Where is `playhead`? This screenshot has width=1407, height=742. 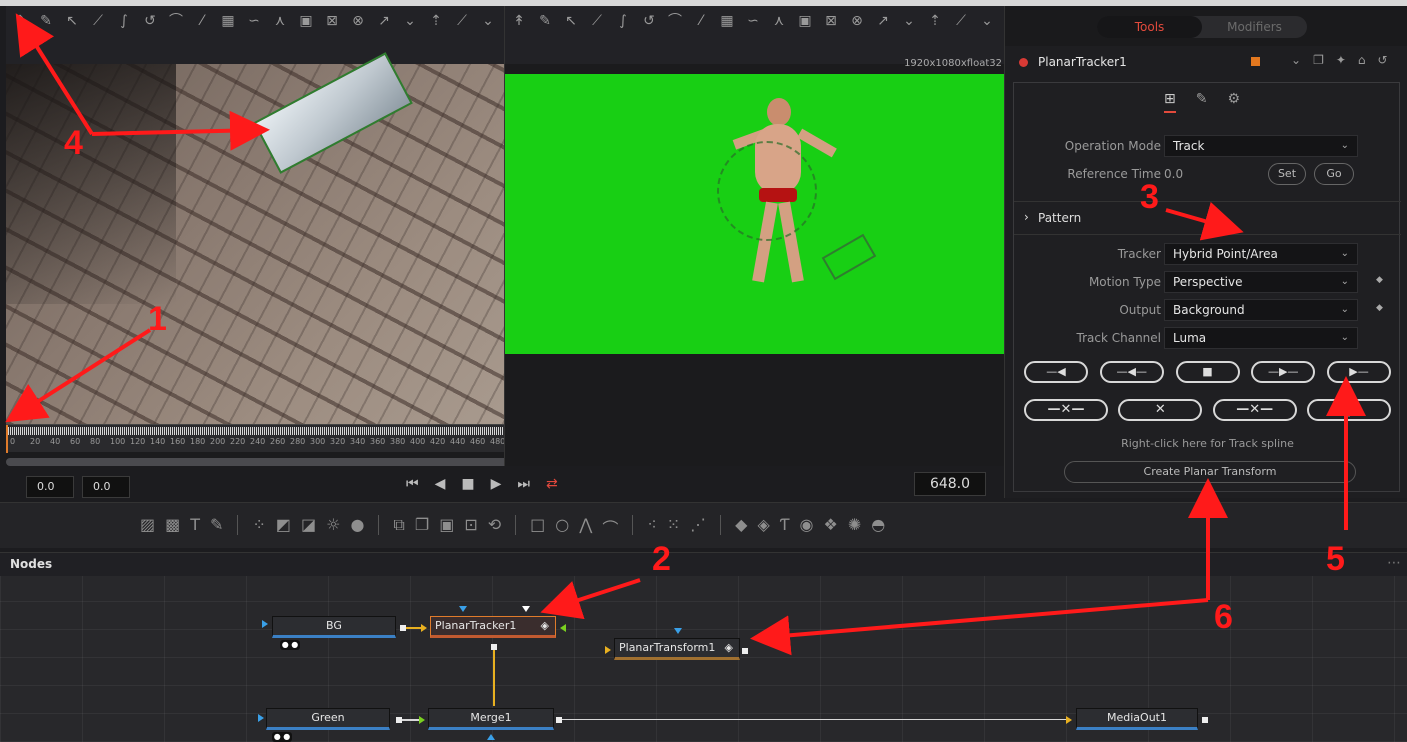 playhead is located at coordinates (7, 439).